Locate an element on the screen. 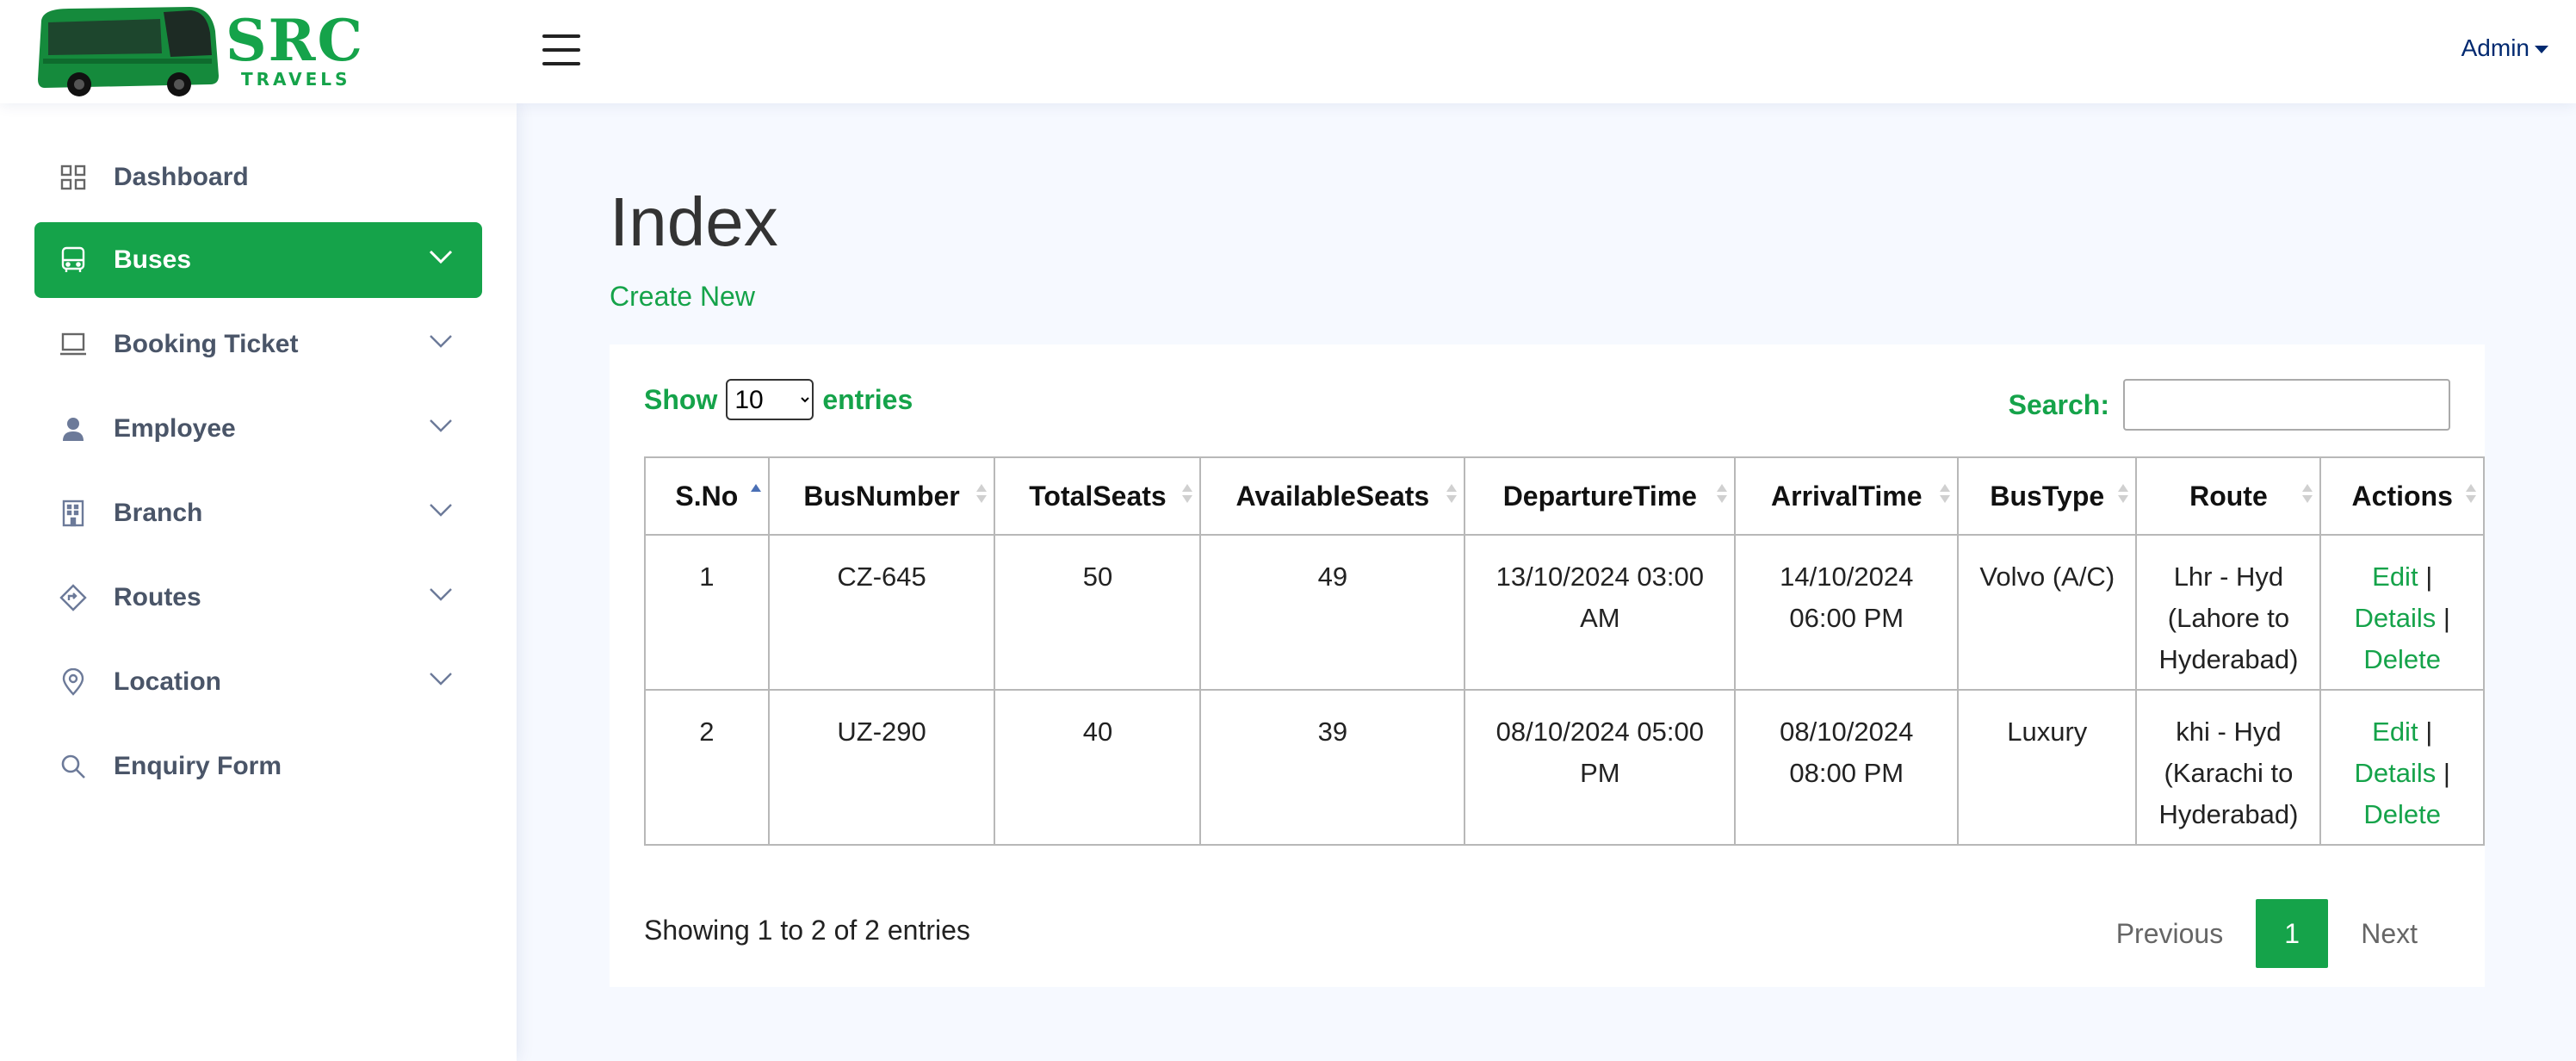 This screenshot has height=1061, width=2576. show-entries-control: Show 10 entries is located at coordinates (778, 399).